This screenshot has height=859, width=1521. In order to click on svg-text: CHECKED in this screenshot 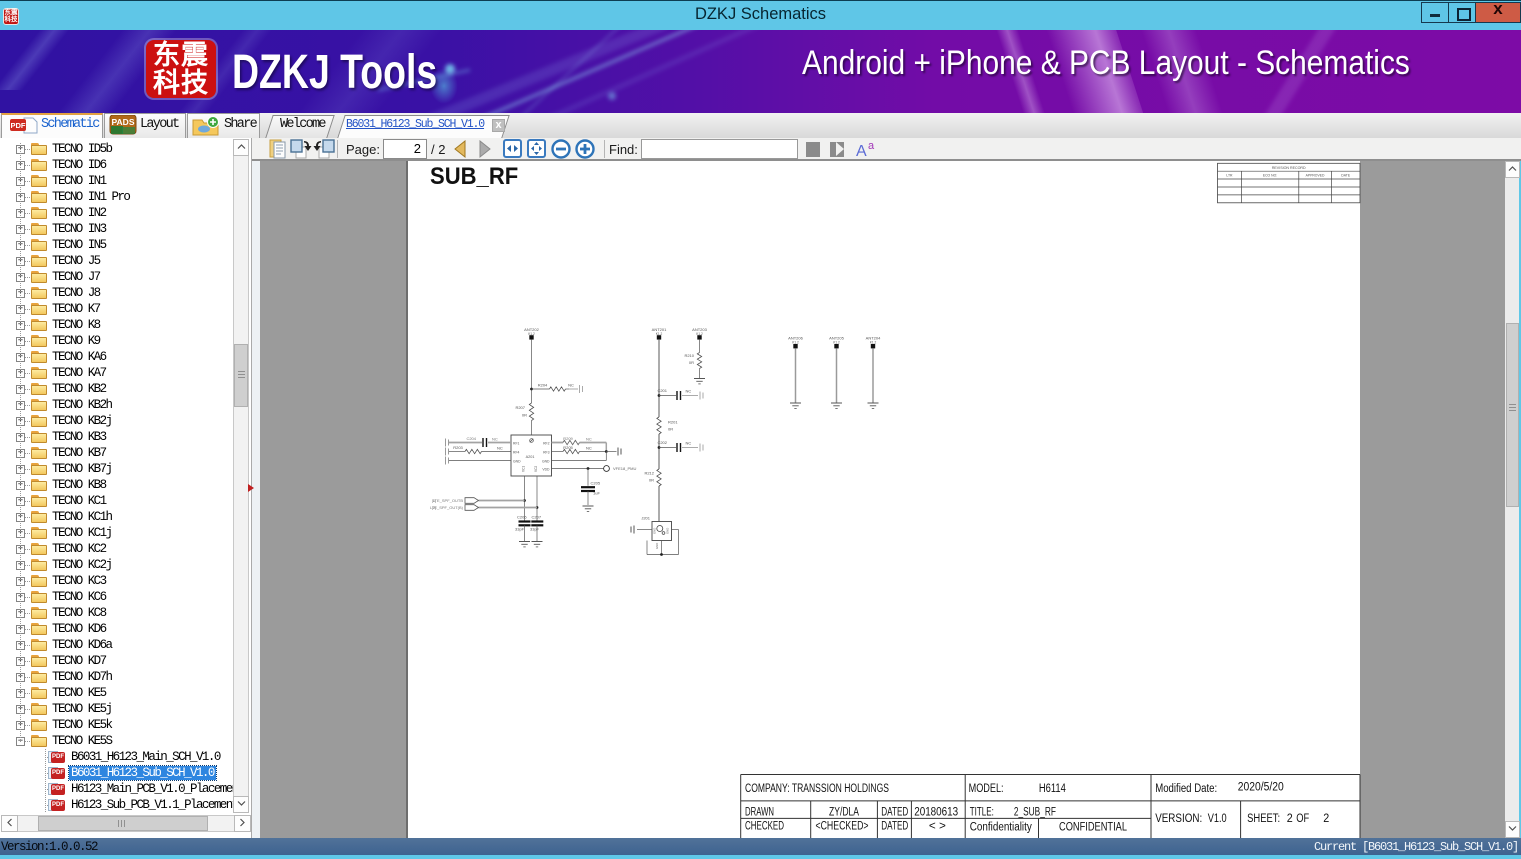, I will do `click(764, 827)`.